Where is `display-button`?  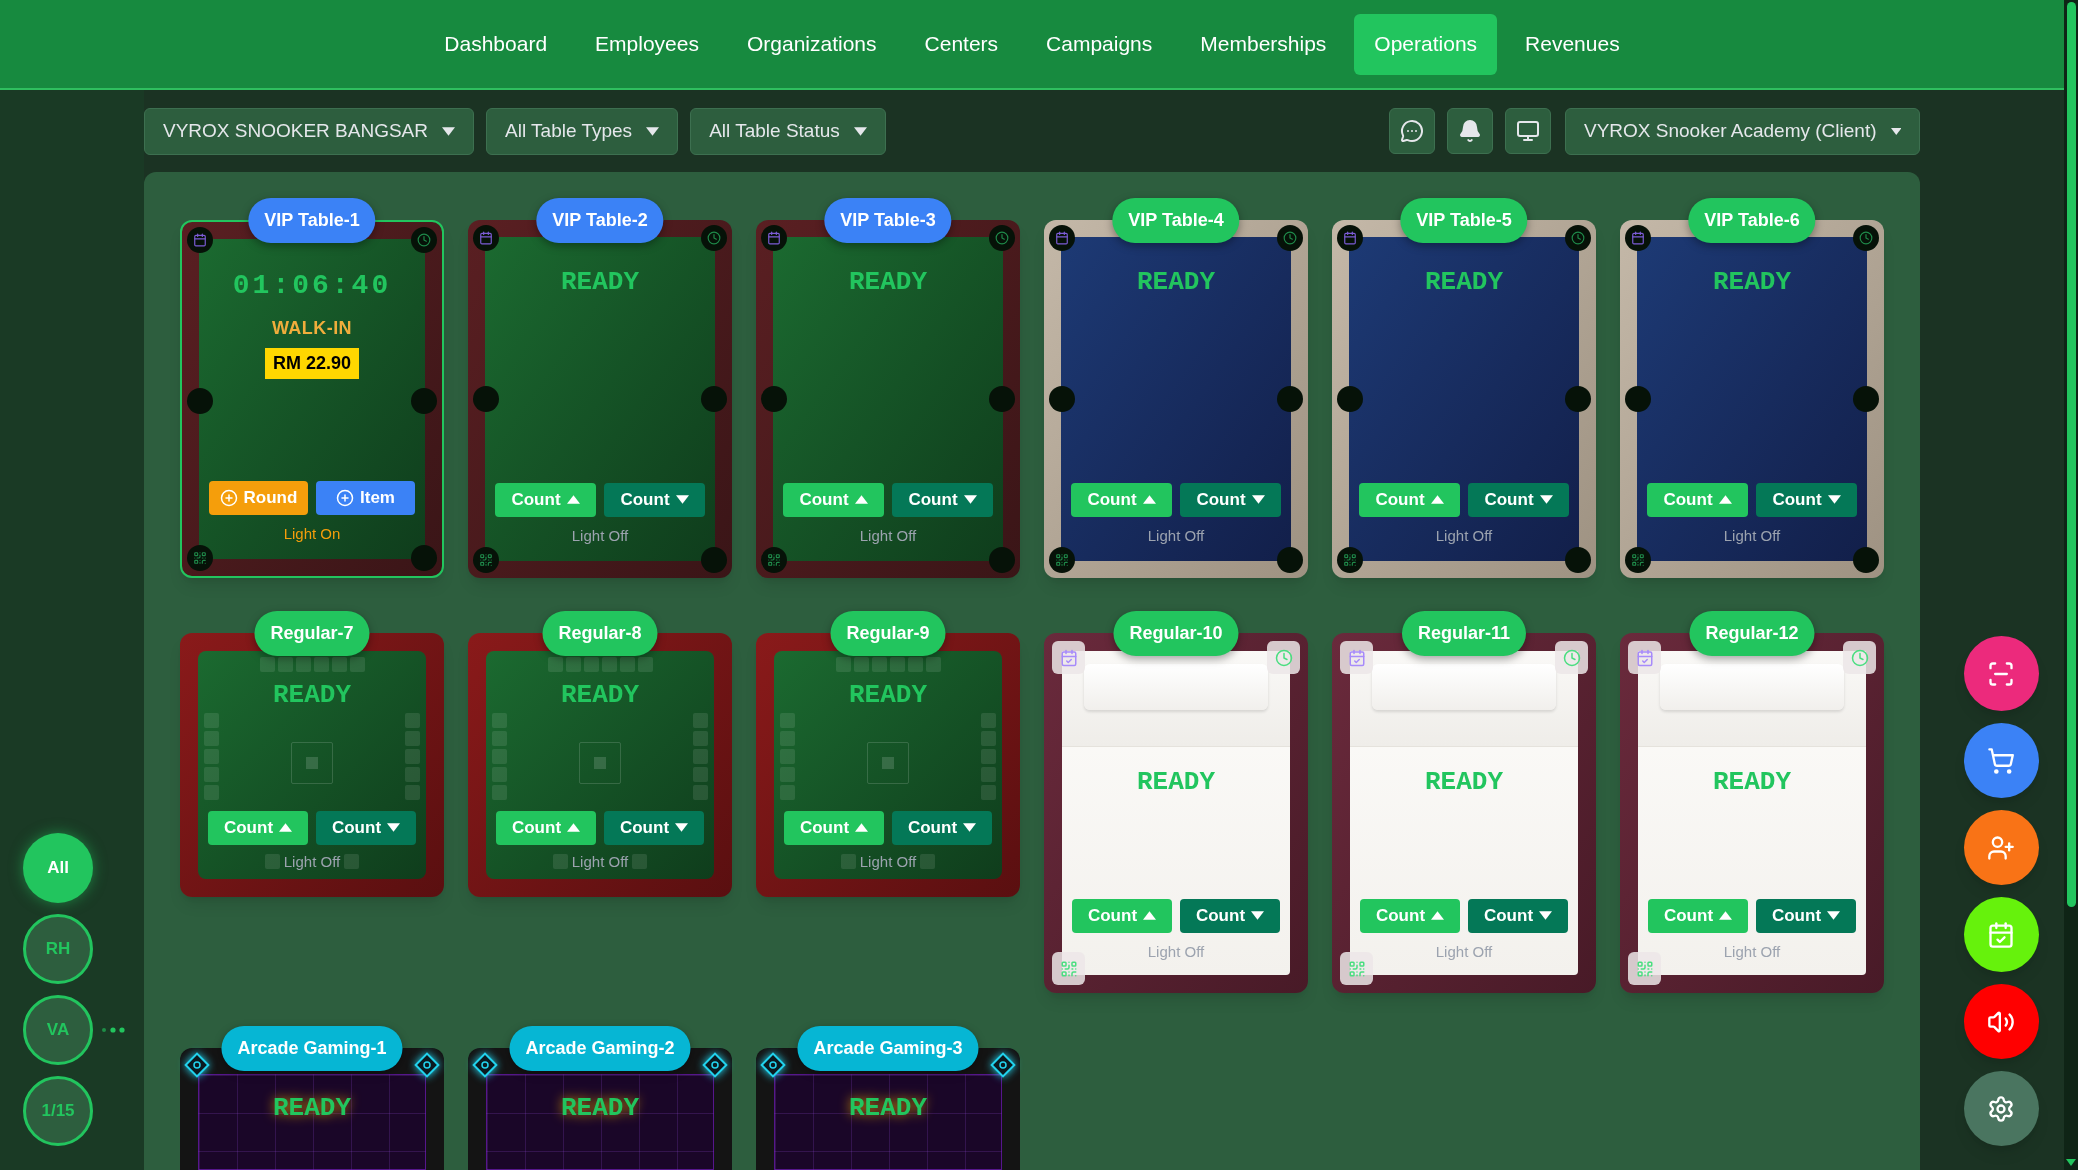
display-button is located at coordinates (1528, 131).